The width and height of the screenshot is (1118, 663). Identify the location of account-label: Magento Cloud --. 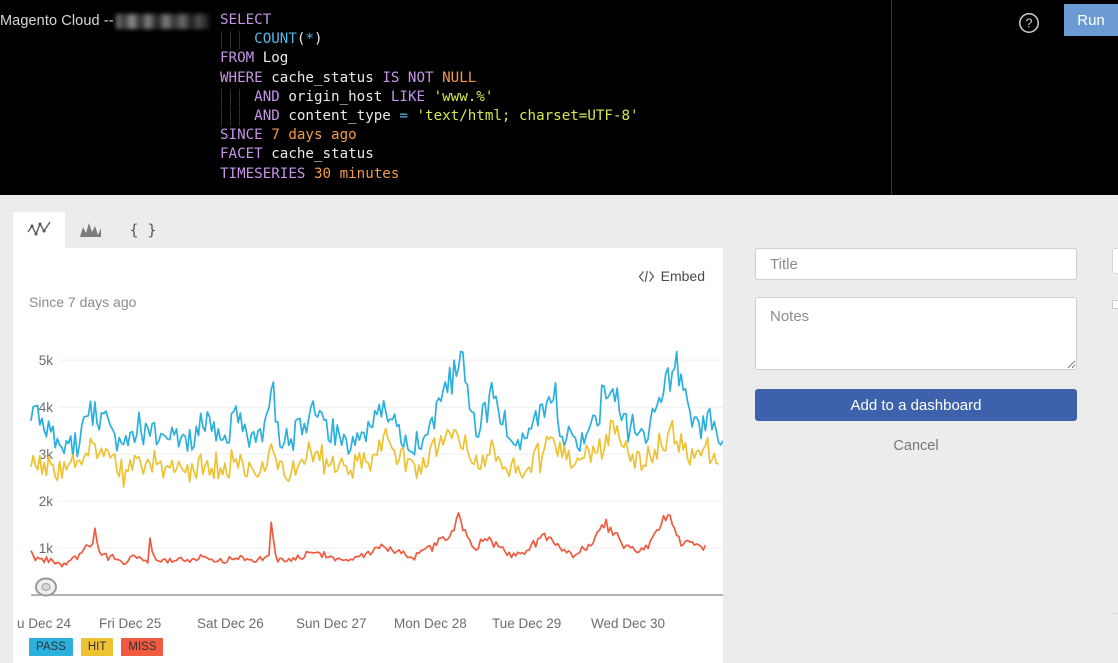
(57, 21).